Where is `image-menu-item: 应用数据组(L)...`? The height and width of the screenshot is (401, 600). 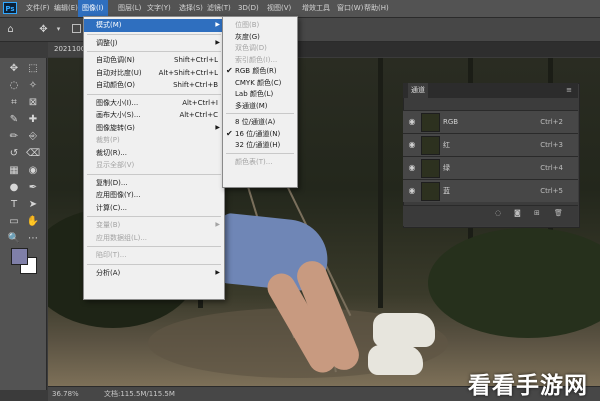
image-menu-item: 应用数据组(L)... is located at coordinates (154, 238).